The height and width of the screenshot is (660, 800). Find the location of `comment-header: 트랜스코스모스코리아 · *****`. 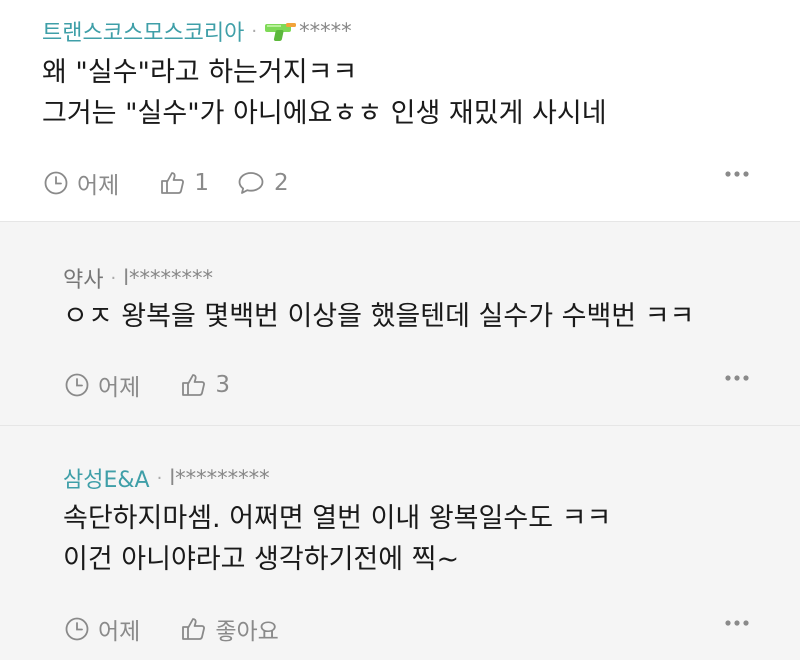

comment-header: 트랜스코스모스코리아 · ***** is located at coordinates (197, 31).